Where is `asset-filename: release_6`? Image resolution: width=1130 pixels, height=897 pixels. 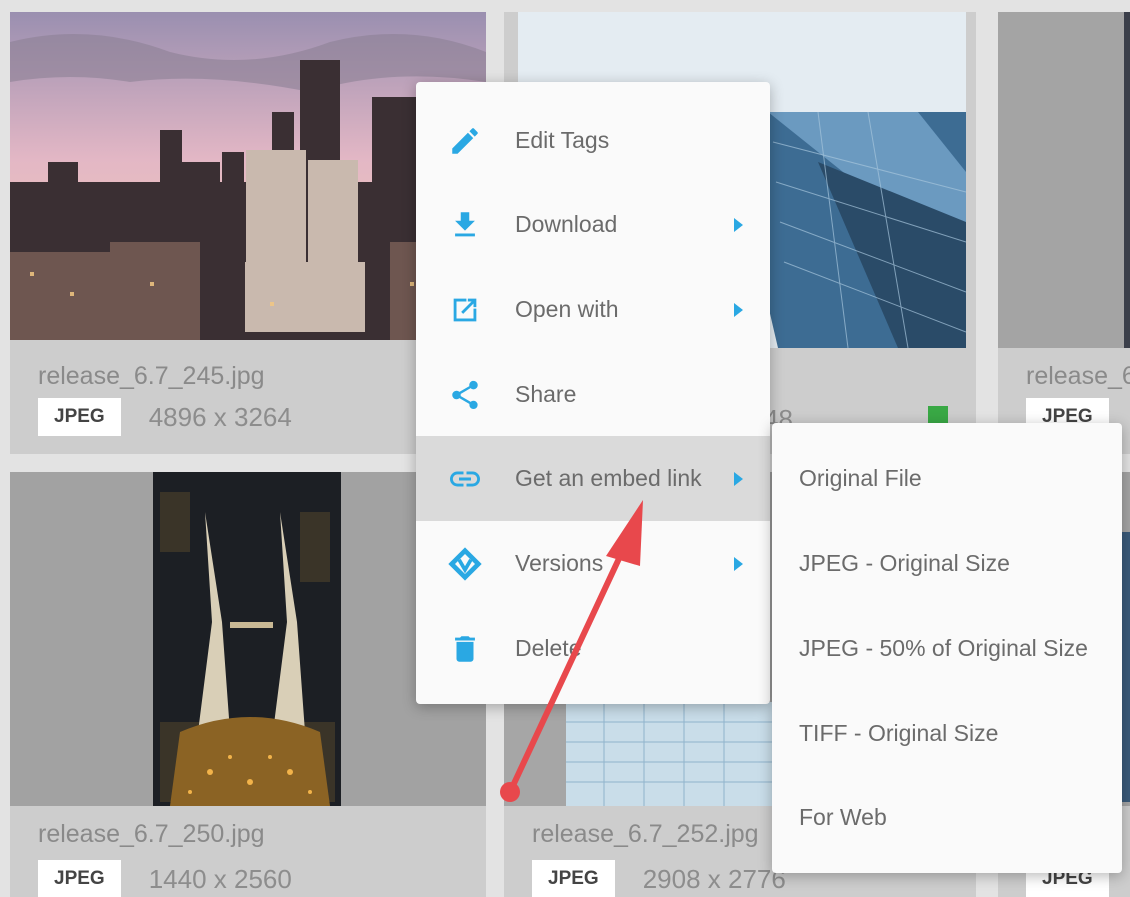
asset-filename: release_6 is located at coordinates (1078, 376).